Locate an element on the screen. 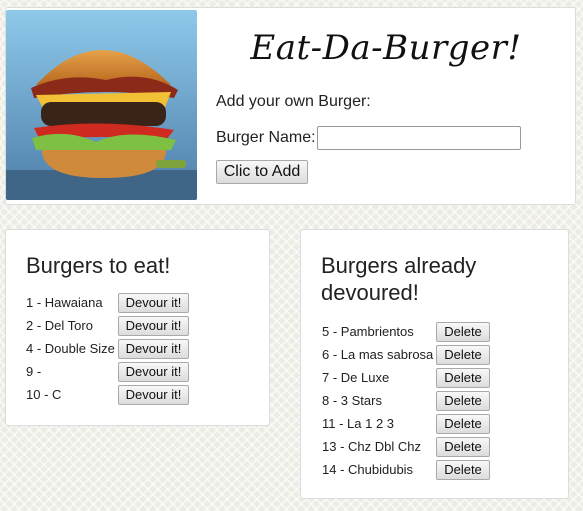 Image resolution: width=583 pixels, height=511 pixels. list-item: 10 - C Devour it! is located at coordinates (107, 394).